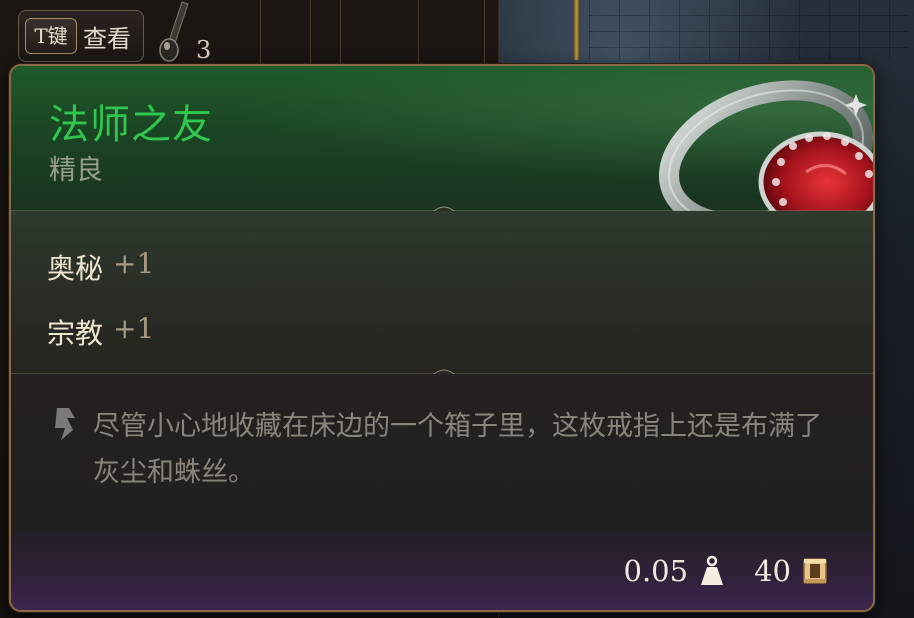 The width and height of the screenshot is (914, 618). What do you see at coordinates (712, 570) in the screenshot?
I see `weight-icon` at bounding box center [712, 570].